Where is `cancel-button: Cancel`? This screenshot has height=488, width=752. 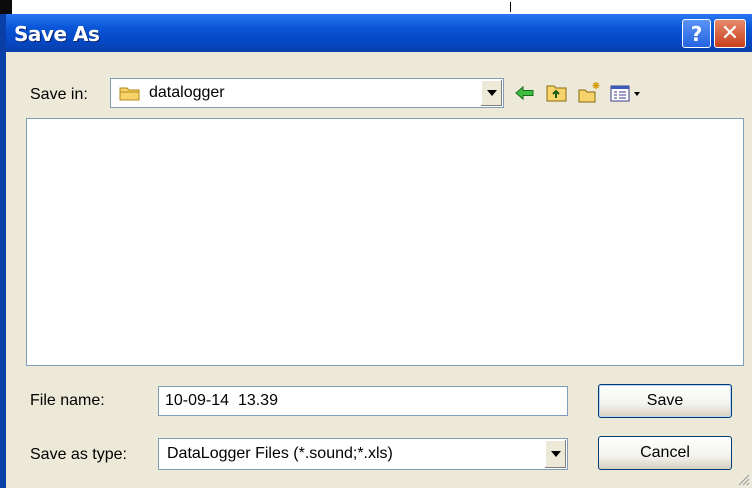 cancel-button: Cancel is located at coordinates (665, 453).